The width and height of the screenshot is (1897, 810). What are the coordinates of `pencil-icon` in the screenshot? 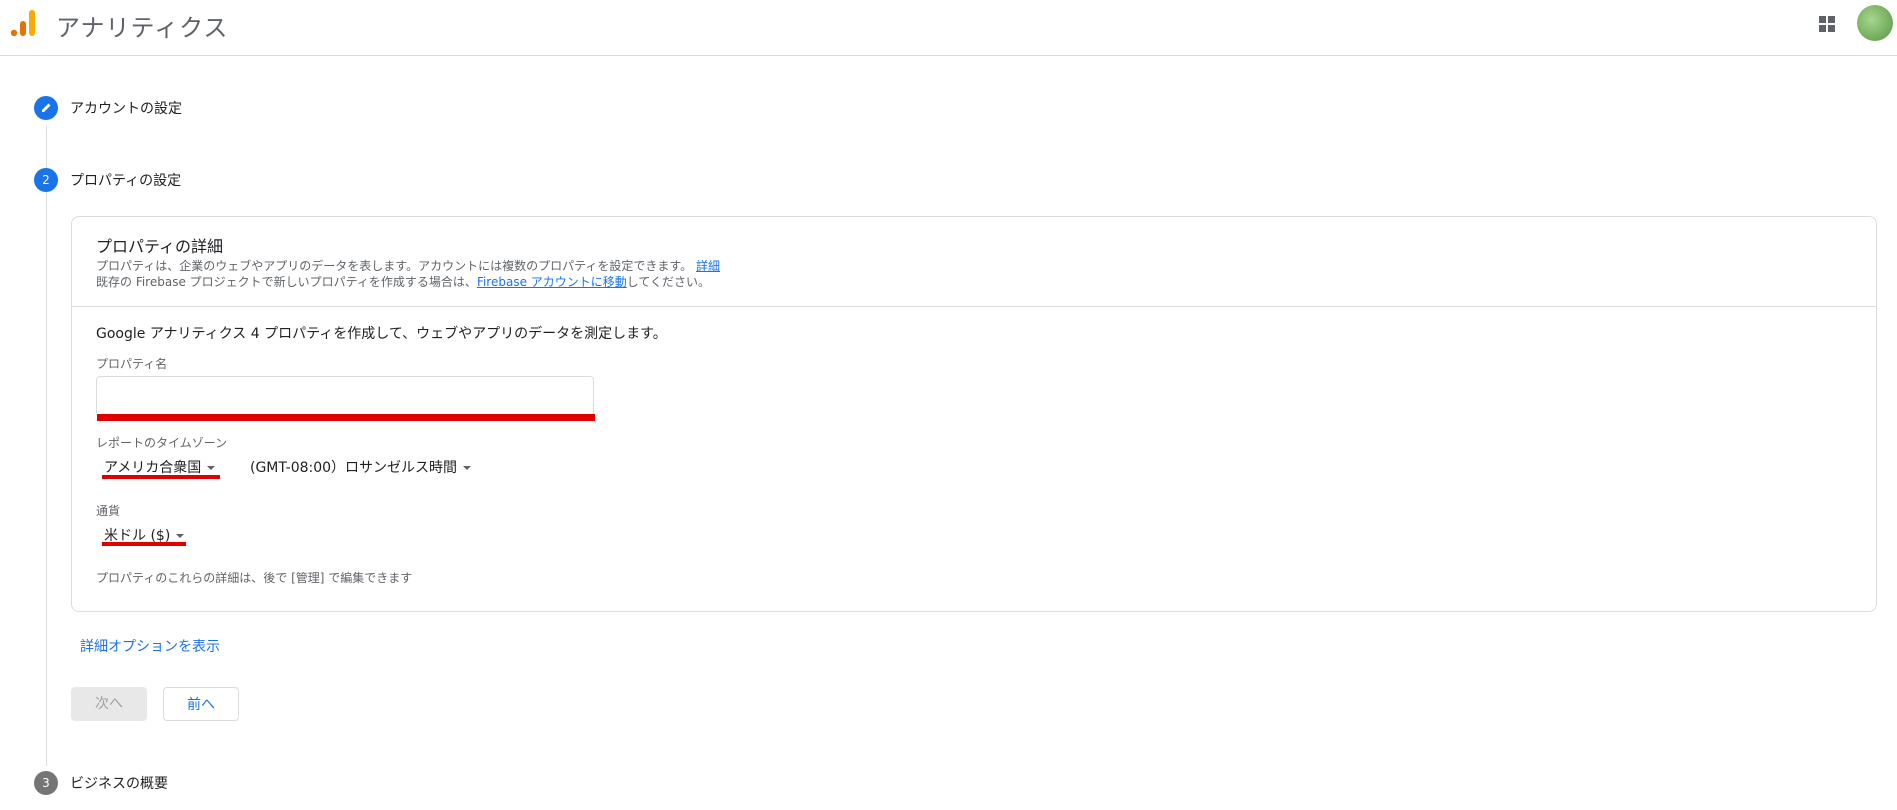 It's located at (46, 107).